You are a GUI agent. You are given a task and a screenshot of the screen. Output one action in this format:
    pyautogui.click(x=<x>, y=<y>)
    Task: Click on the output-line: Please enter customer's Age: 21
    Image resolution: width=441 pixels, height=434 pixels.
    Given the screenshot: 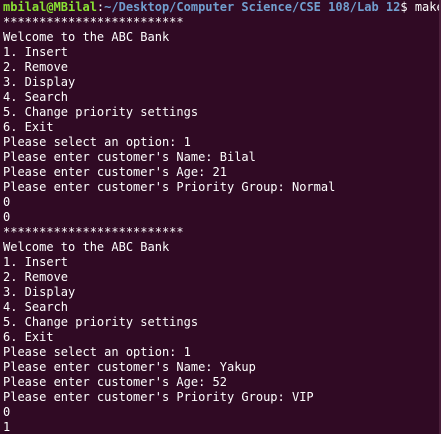 What is the action you would take?
    pyautogui.click(x=115, y=172)
    